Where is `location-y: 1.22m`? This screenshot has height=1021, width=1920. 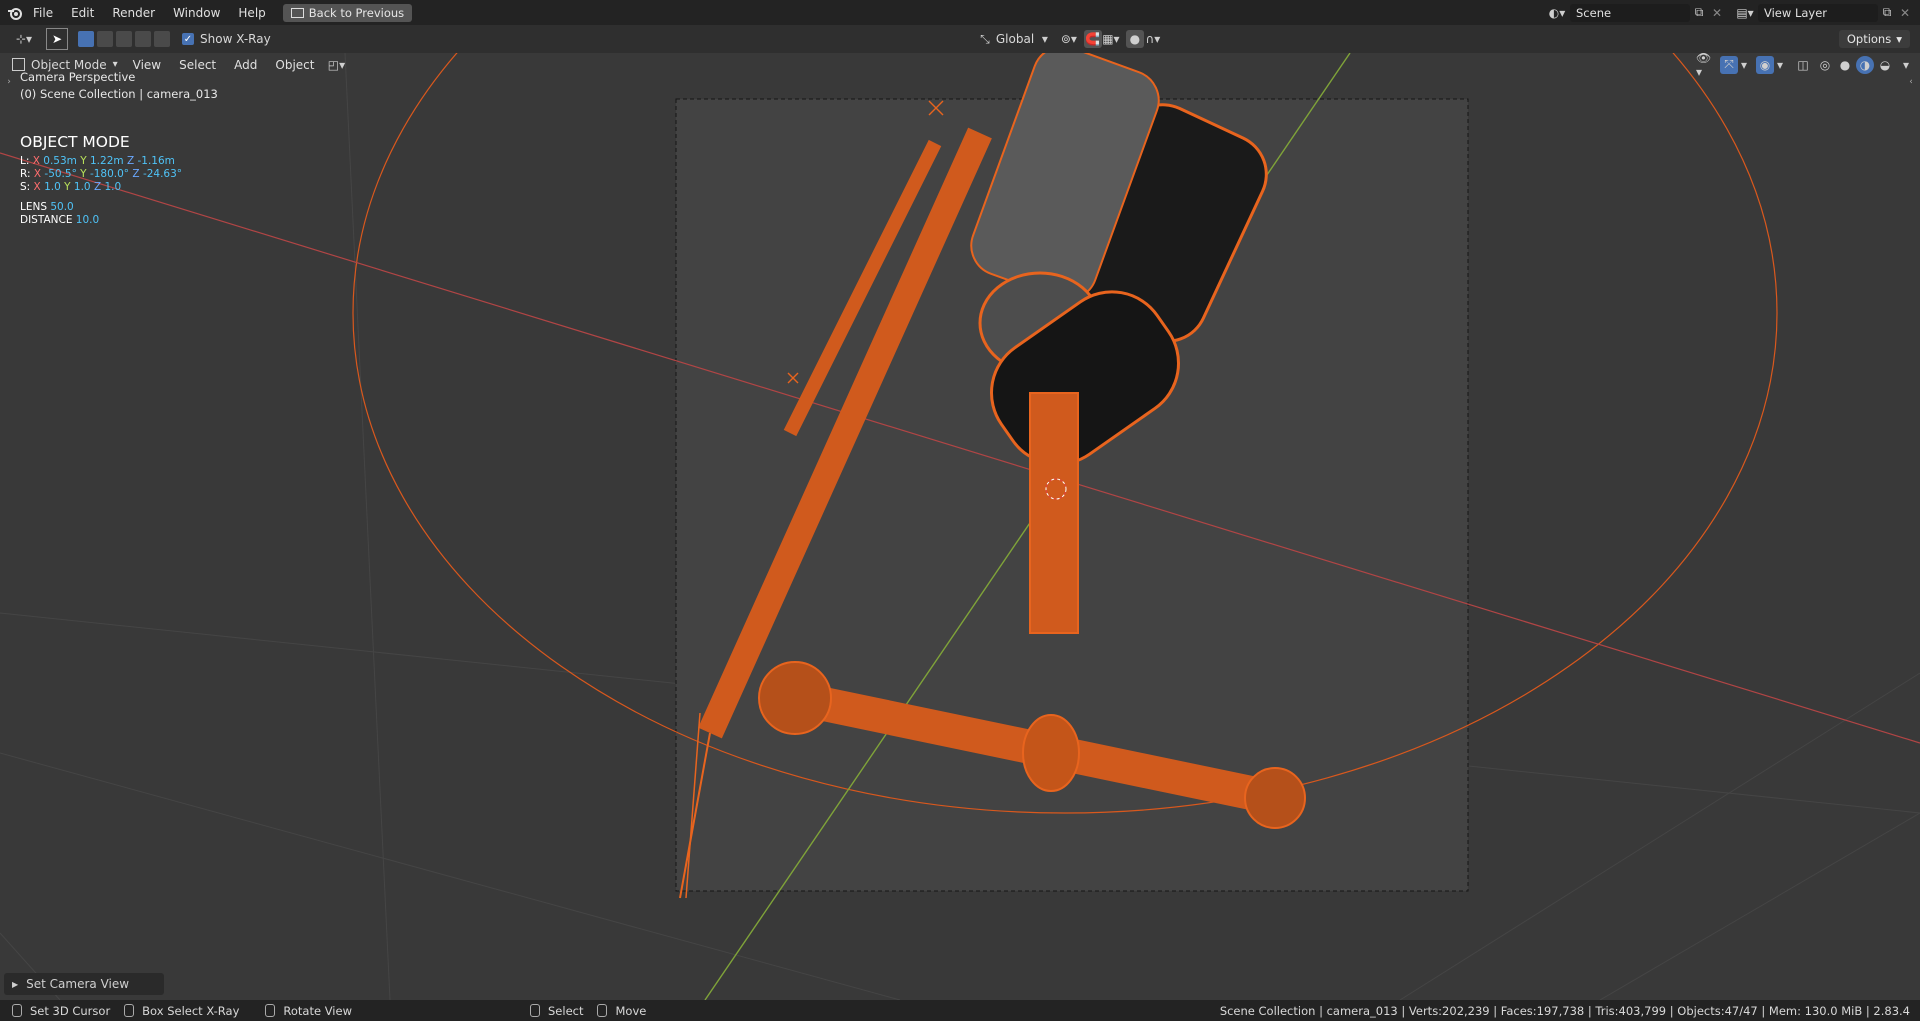 location-y: 1.22m is located at coordinates (107, 161).